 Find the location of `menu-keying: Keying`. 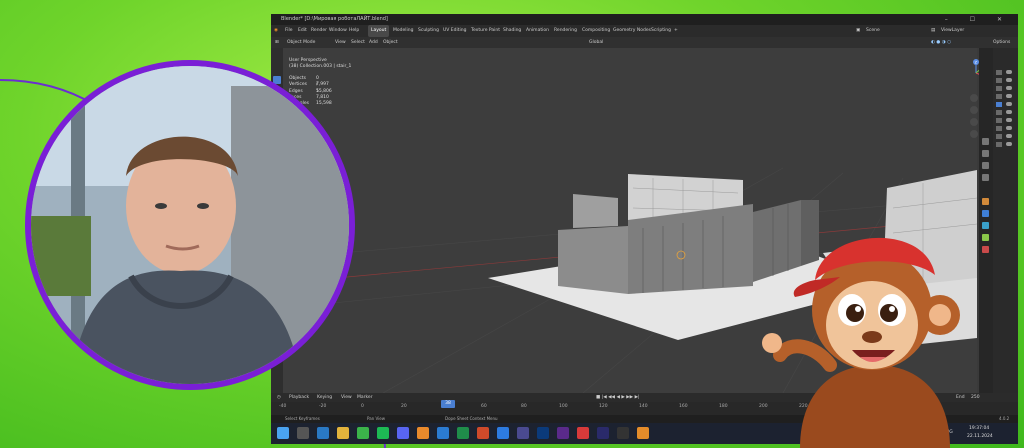

menu-keying: Keying is located at coordinates (324, 397).